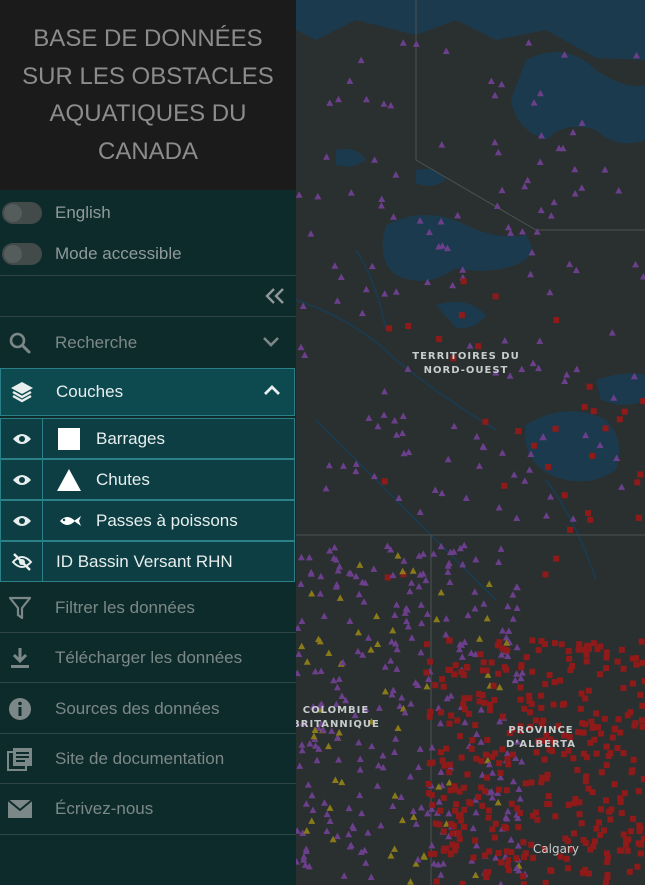  What do you see at coordinates (275, 296) in the screenshot?
I see `collapse-sidebar-icon` at bounding box center [275, 296].